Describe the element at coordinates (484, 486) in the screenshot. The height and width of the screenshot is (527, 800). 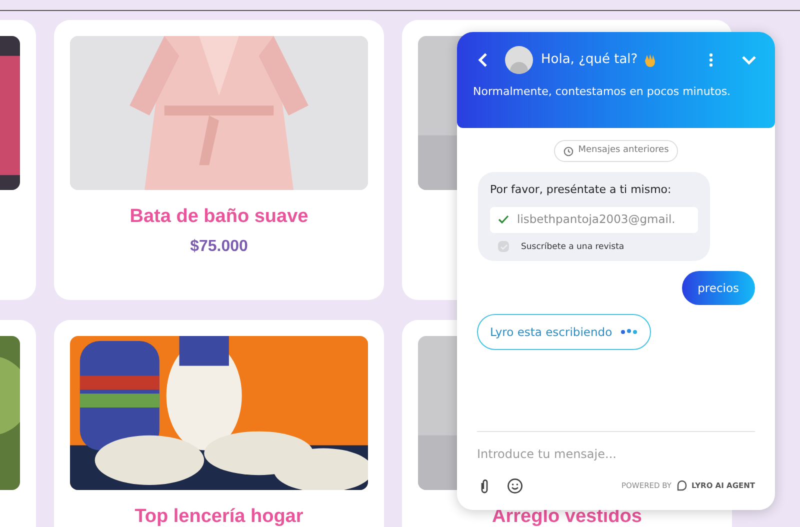
I see `paperclip-icon` at that location.